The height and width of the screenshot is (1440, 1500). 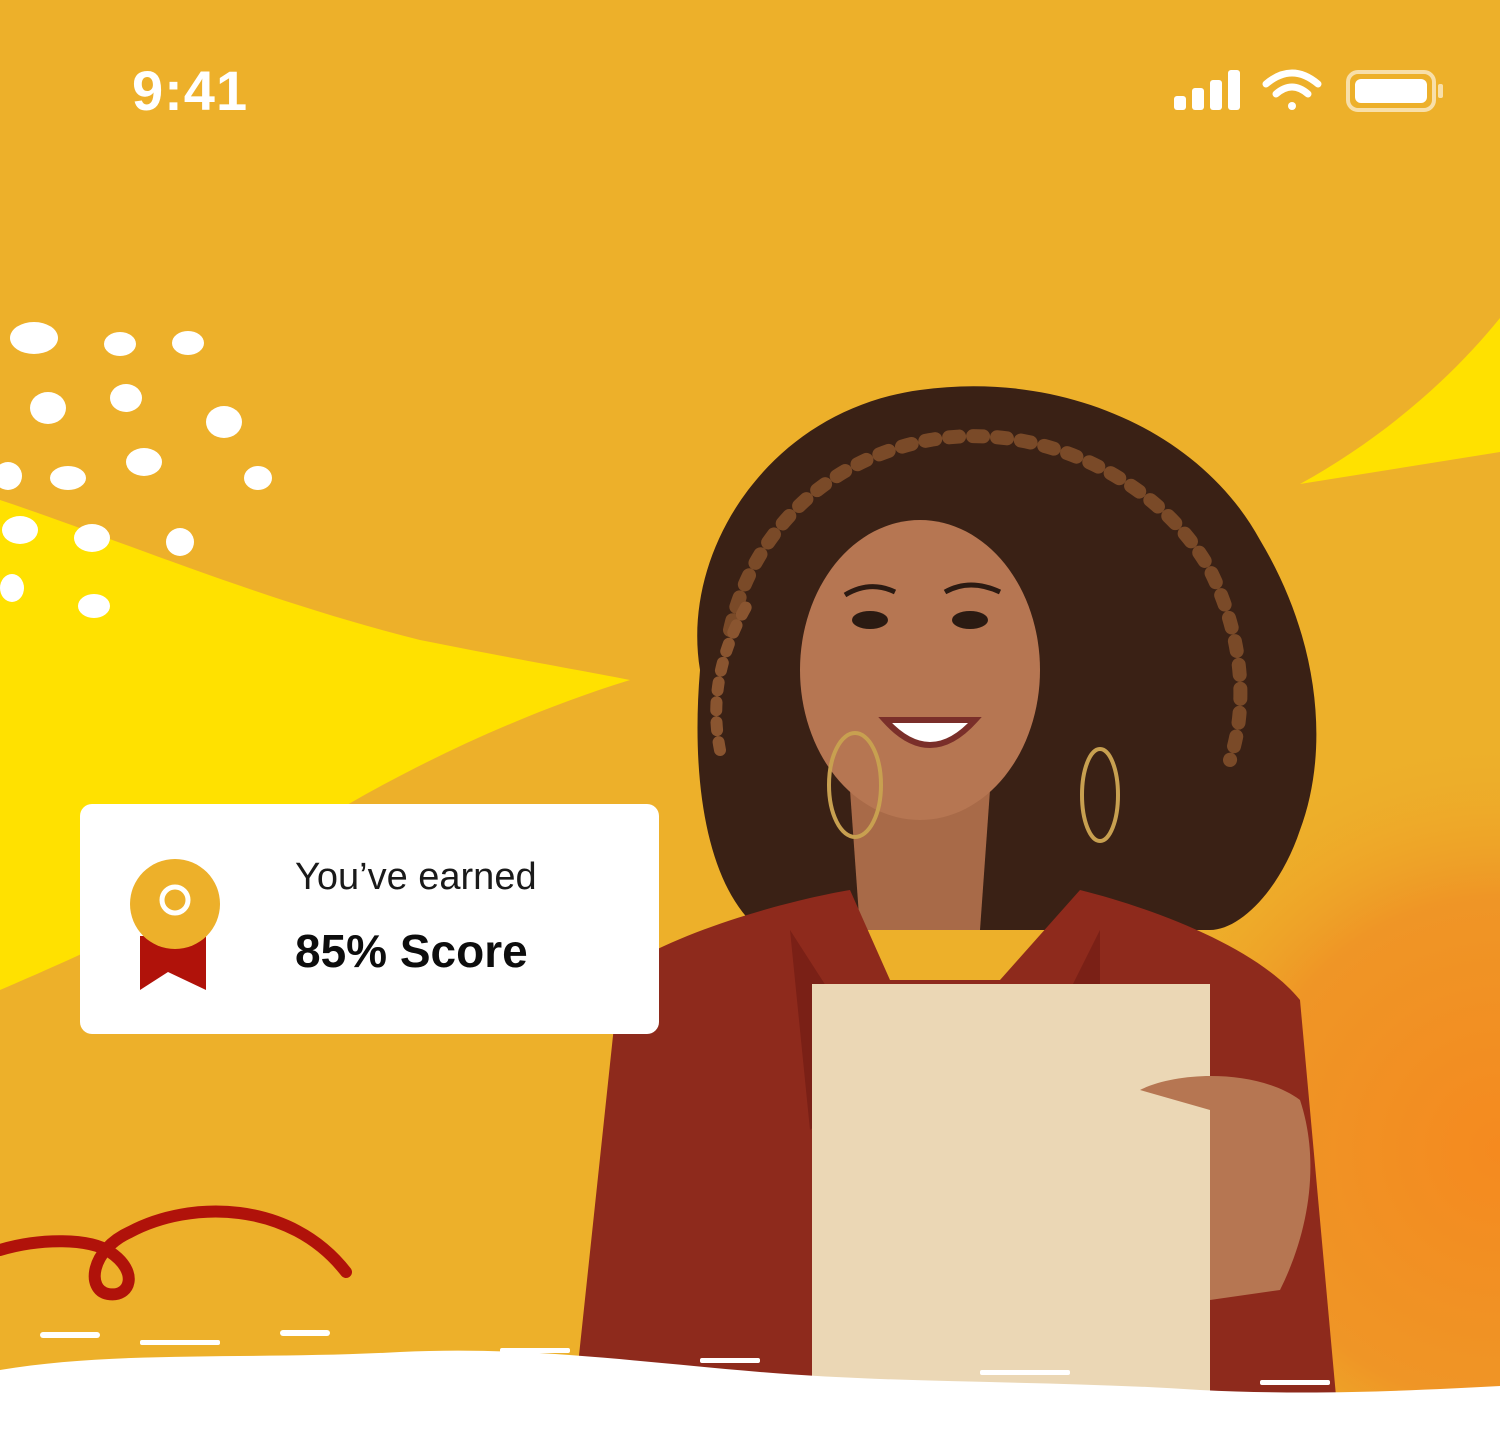 What do you see at coordinates (1394, 91) in the screenshot?
I see `battery-icon` at bounding box center [1394, 91].